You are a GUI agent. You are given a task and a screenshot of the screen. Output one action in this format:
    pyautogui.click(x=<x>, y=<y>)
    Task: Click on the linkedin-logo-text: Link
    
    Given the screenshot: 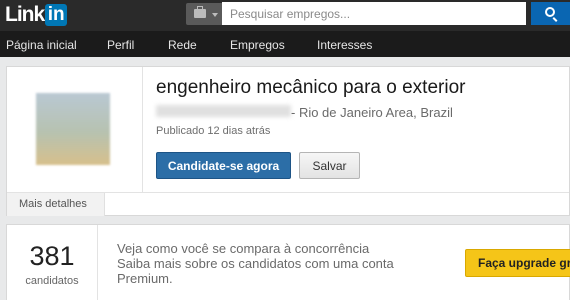 What is the action you would take?
    pyautogui.click(x=25, y=14)
    